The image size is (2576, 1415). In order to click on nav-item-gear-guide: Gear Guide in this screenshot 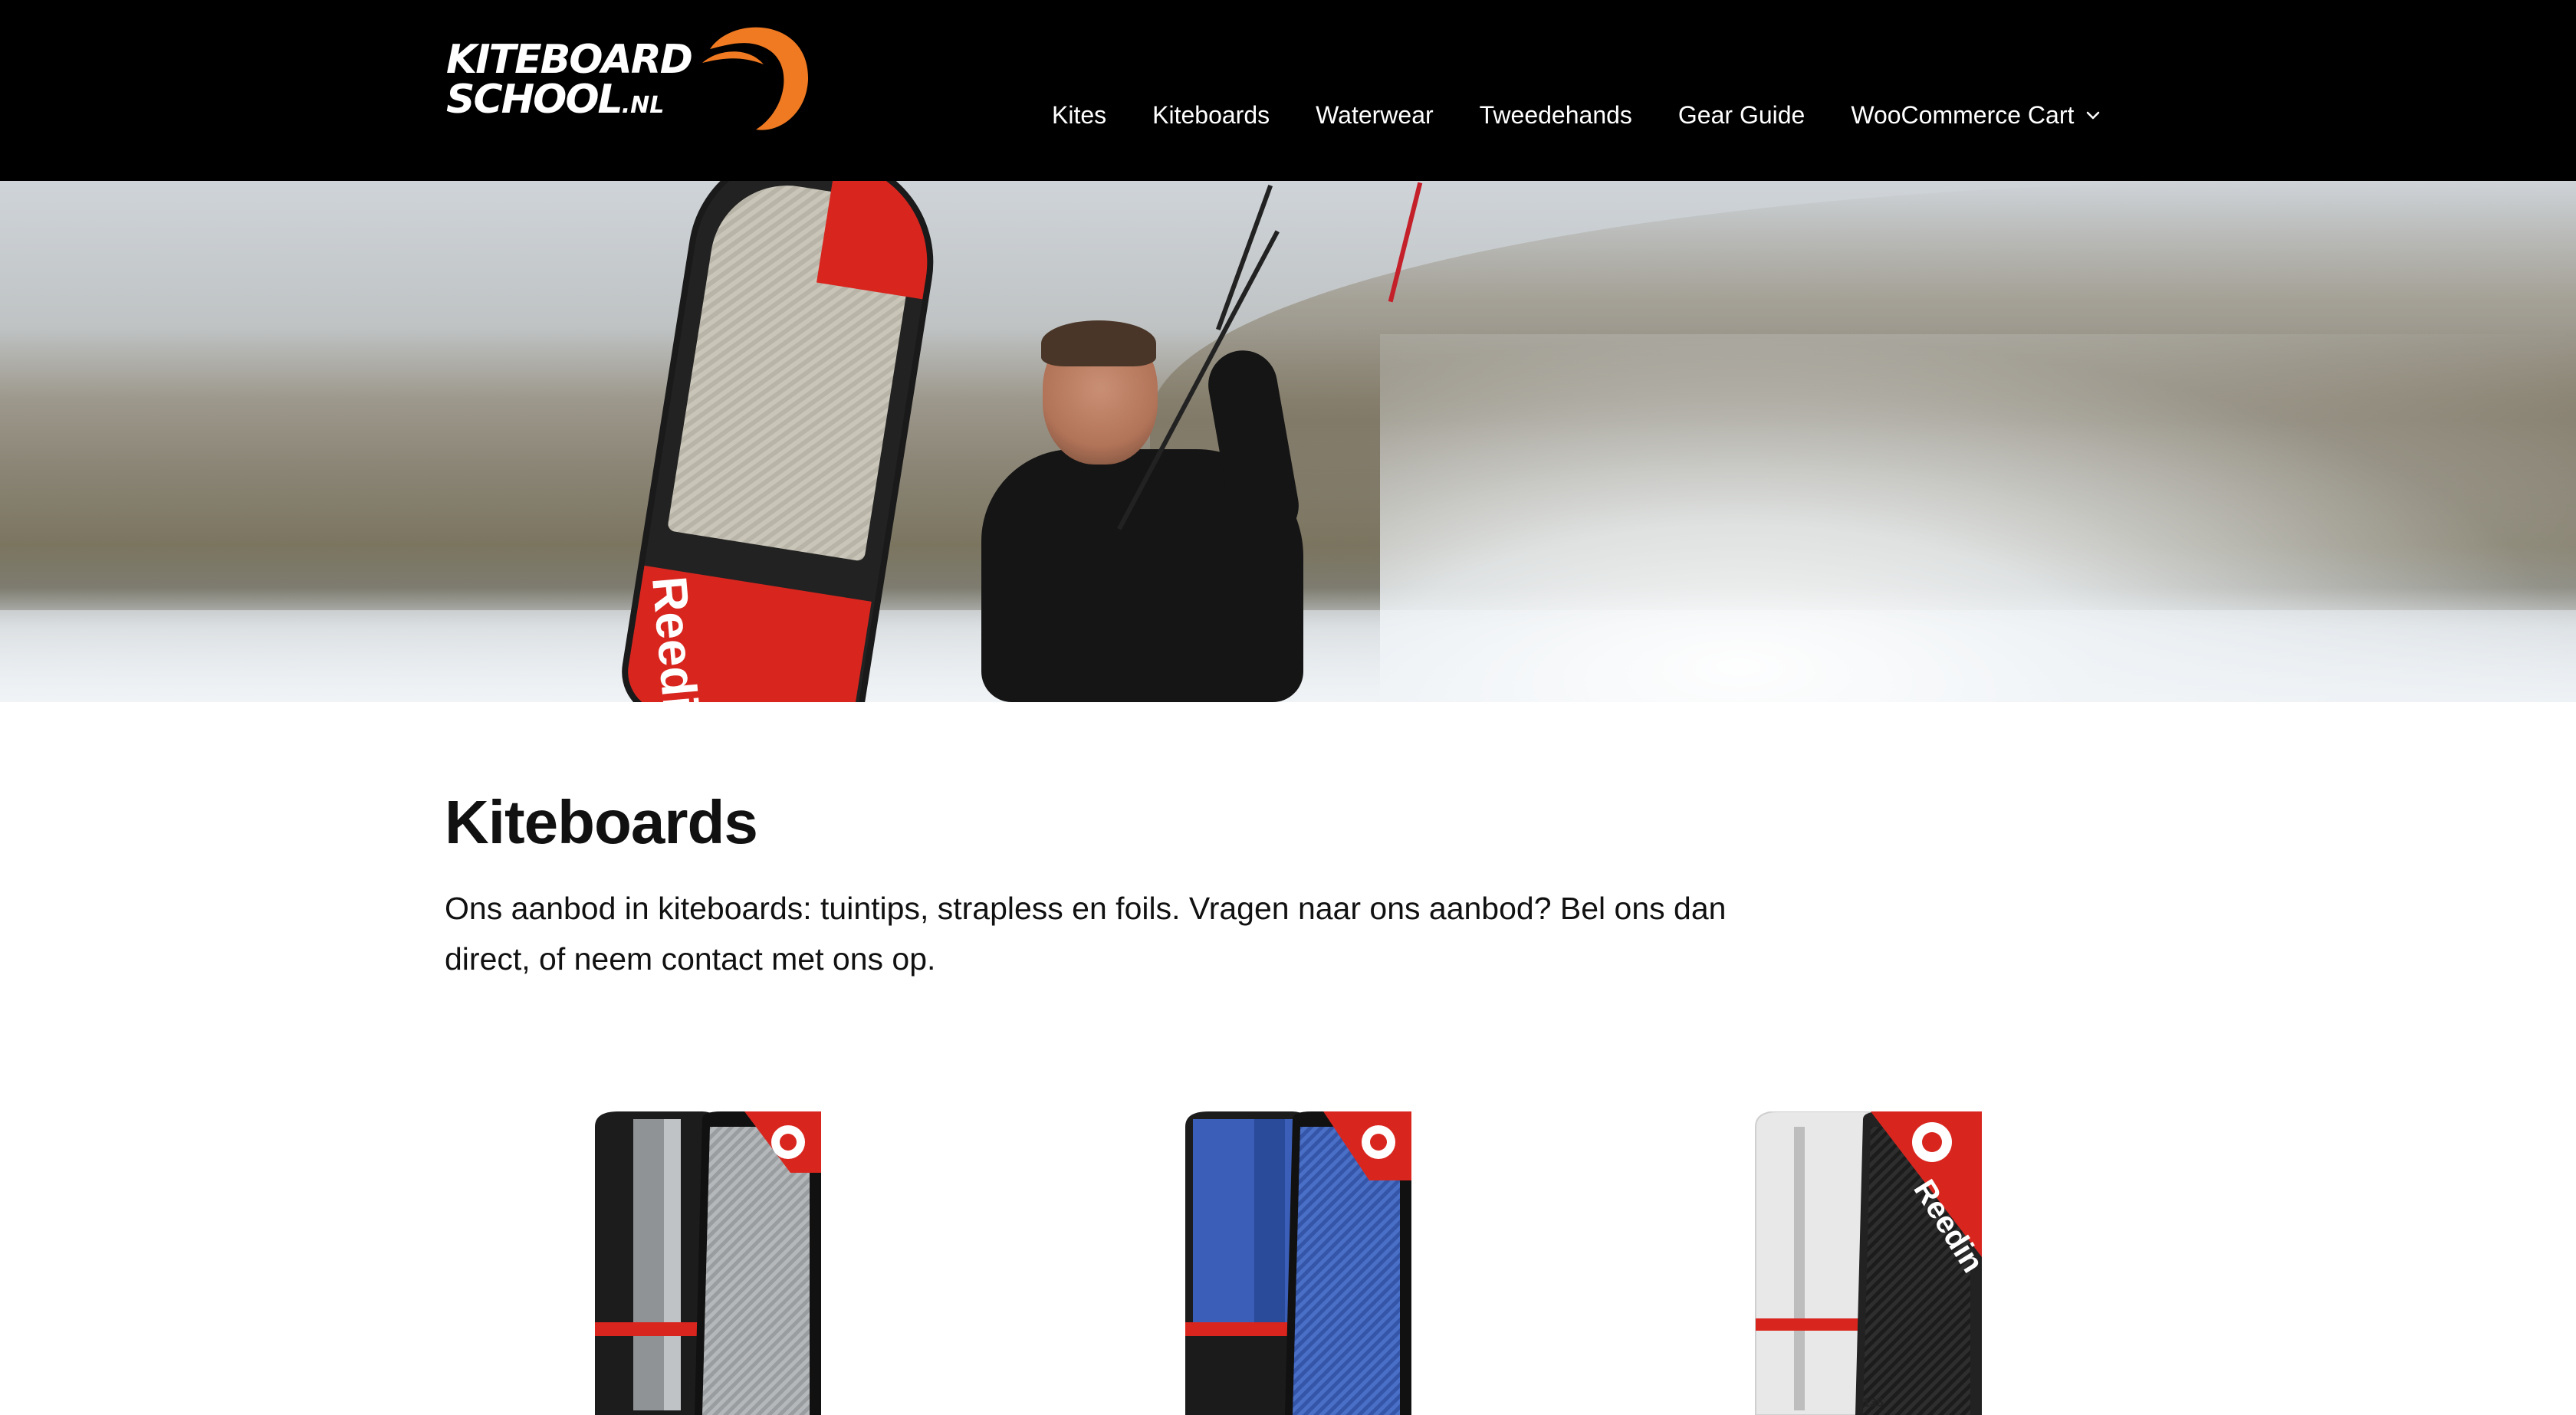, I will do `click(1742, 115)`.